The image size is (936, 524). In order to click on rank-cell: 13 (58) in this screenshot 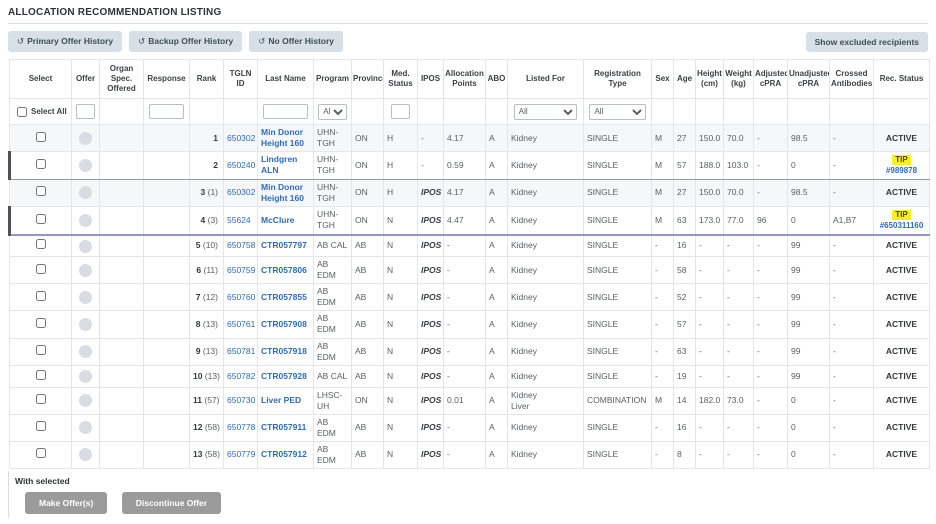, I will do `click(206, 454)`.